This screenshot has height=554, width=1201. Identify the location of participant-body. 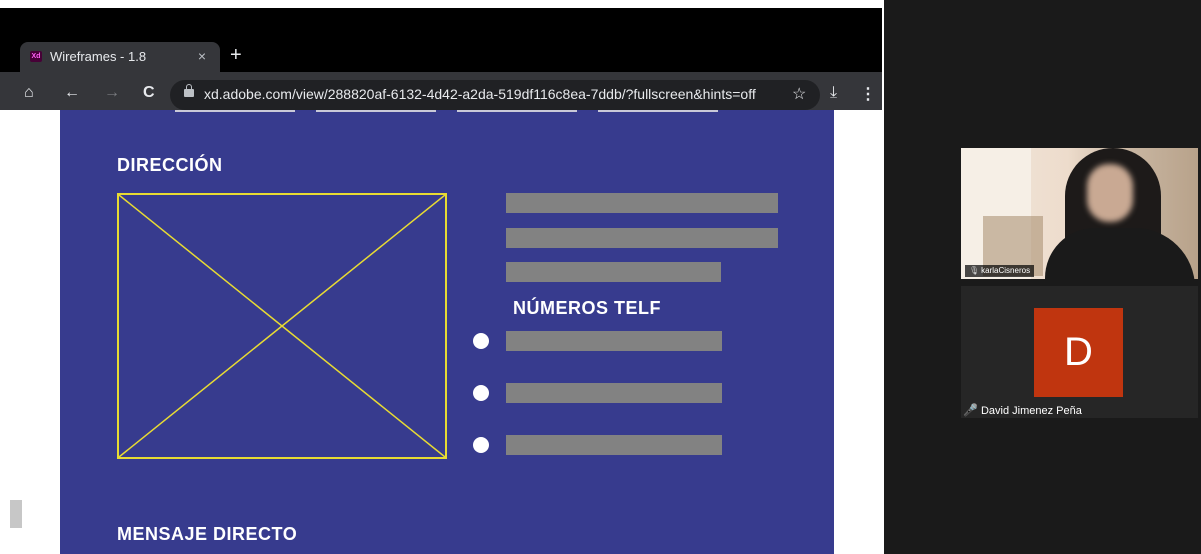
(1120, 253).